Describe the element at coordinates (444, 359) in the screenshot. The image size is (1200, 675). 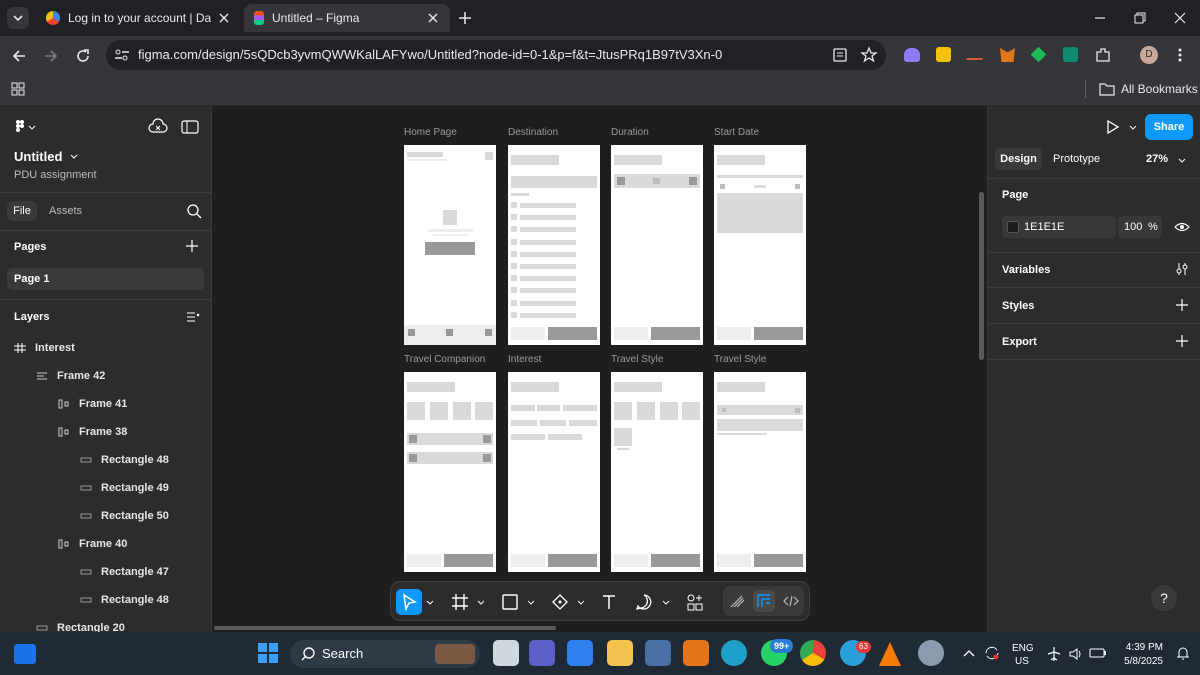
I see `frame-label: Travel Companion` at that location.